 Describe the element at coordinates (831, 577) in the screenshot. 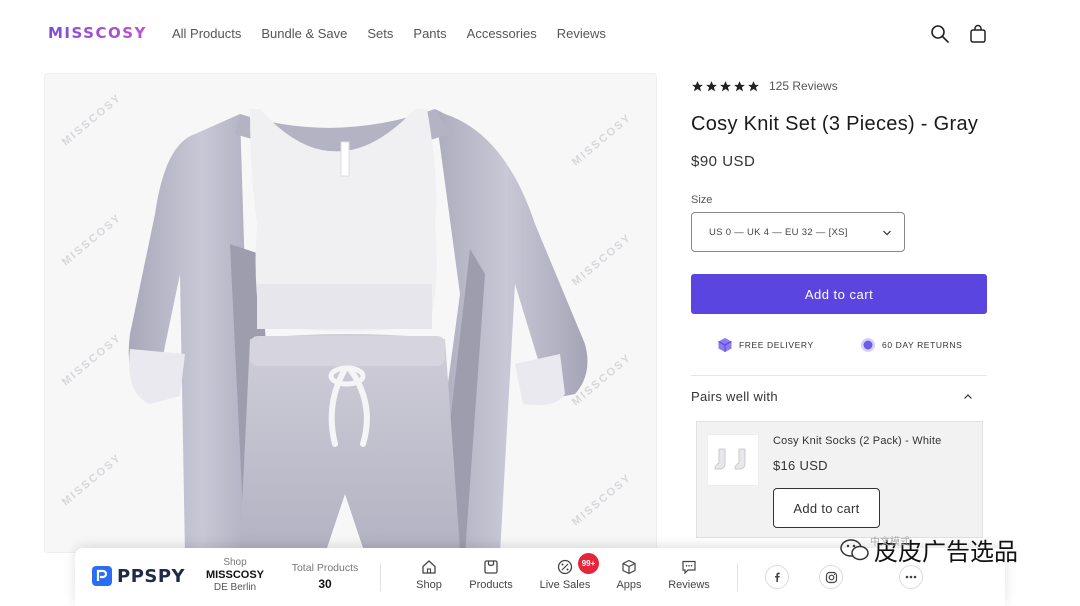

I see `instagram-icon` at that location.